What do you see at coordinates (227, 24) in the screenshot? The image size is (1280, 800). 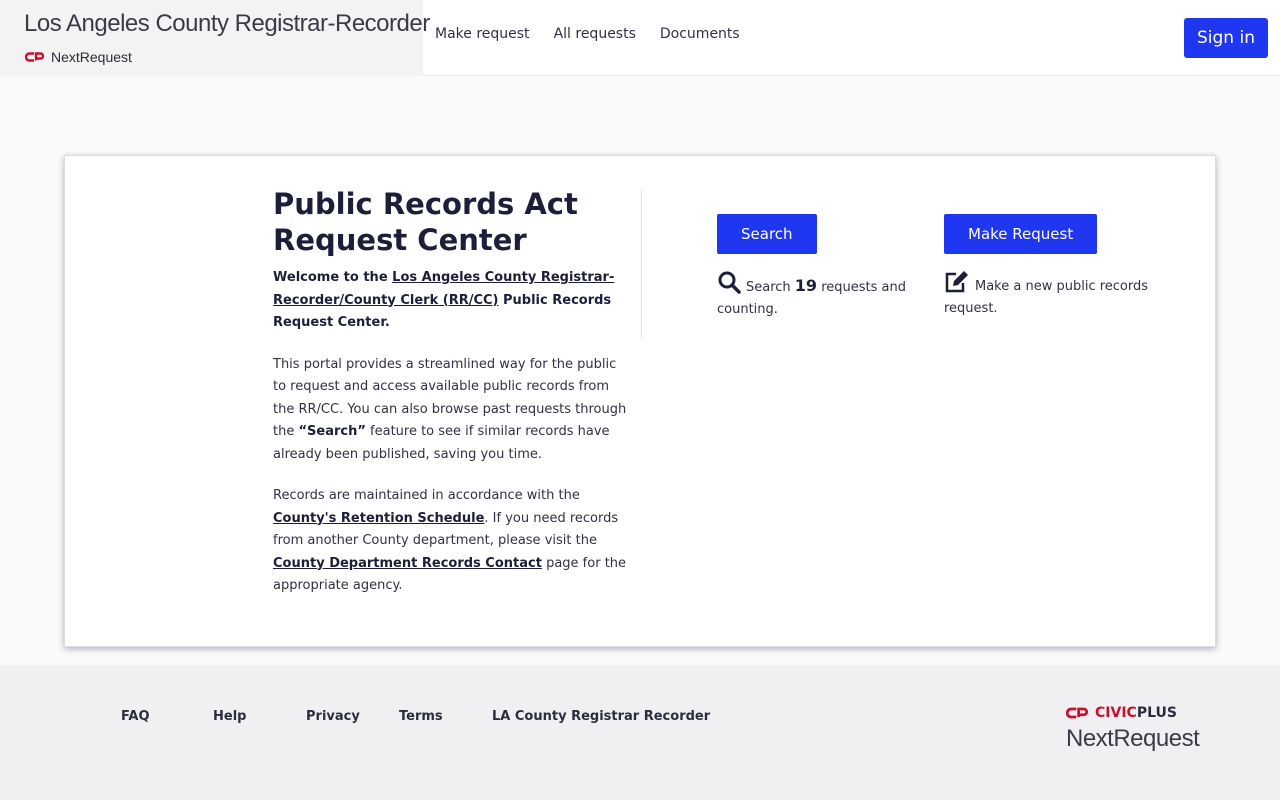 I see `agency-title: Los Angeles County Registrar-Recorder` at bounding box center [227, 24].